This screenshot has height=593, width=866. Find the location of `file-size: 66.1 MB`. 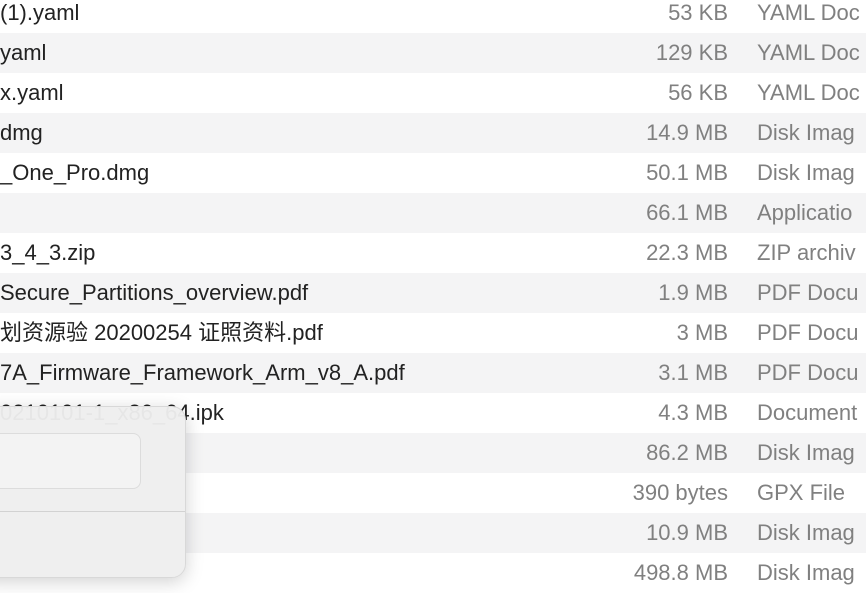

file-size: 66.1 MB is located at coordinates (687, 212).